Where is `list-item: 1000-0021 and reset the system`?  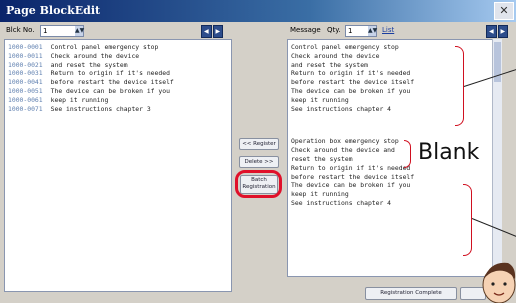
list-item: 1000-0021 and reset the system is located at coordinates (118, 65).